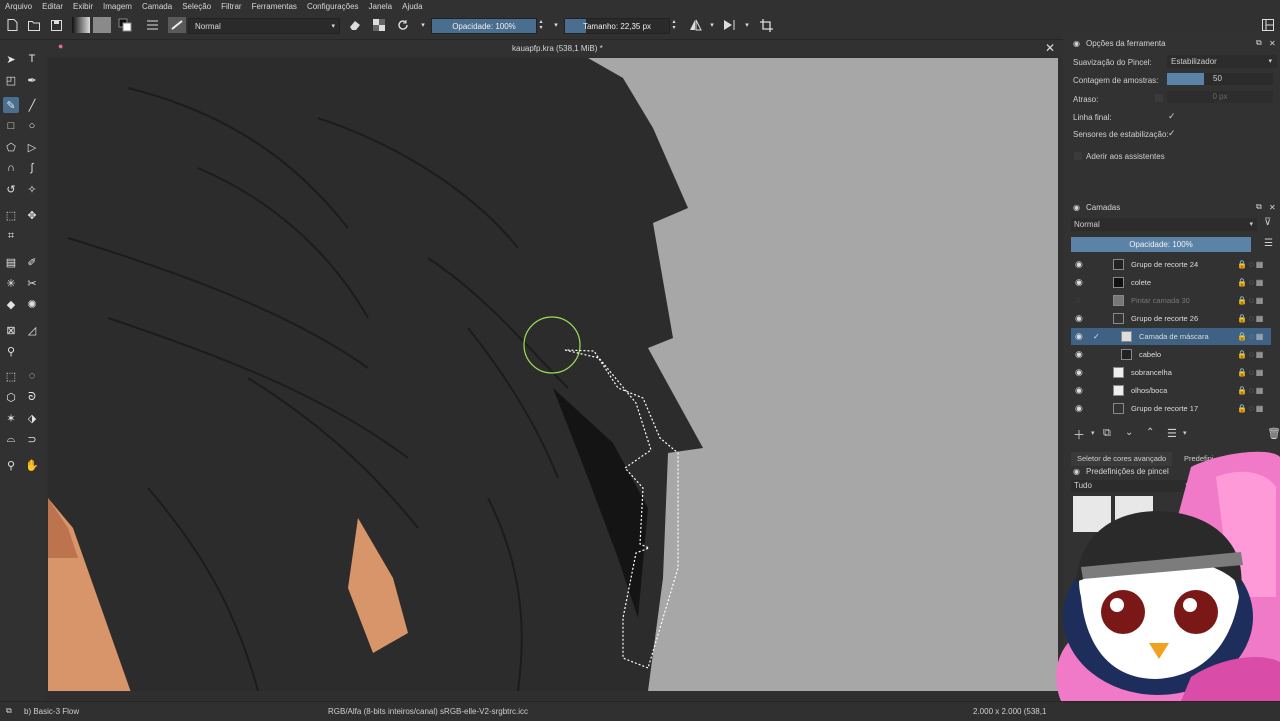 This screenshot has height=721, width=1280. What do you see at coordinates (264, 26) in the screenshot?
I see `blend-mode-select: Normal ▾` at bounding box center [264, 26].